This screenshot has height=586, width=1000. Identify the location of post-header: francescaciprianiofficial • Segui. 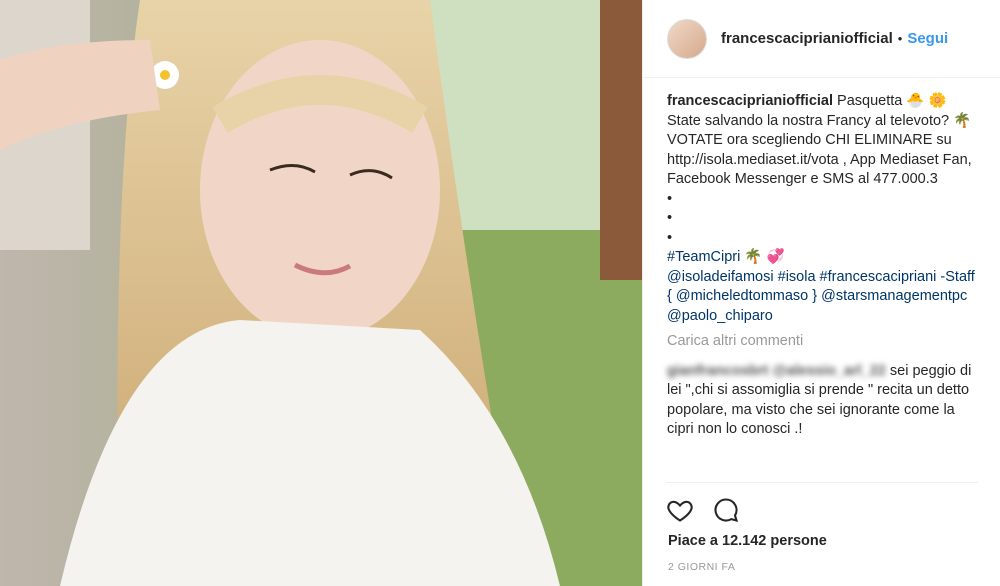
(821, 39).